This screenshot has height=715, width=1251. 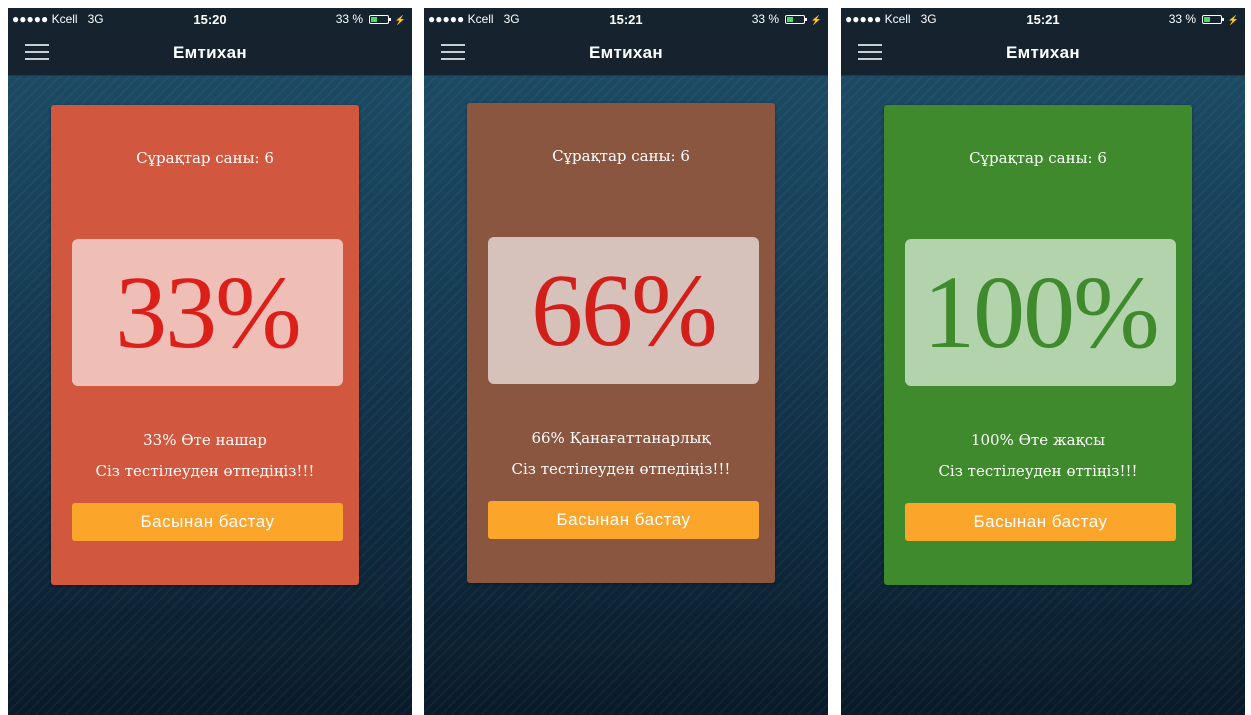 I want to click on status-bar: ●●●●● Kcell 3G 15:20 33 % ⚡, so click(x=210, y=19).